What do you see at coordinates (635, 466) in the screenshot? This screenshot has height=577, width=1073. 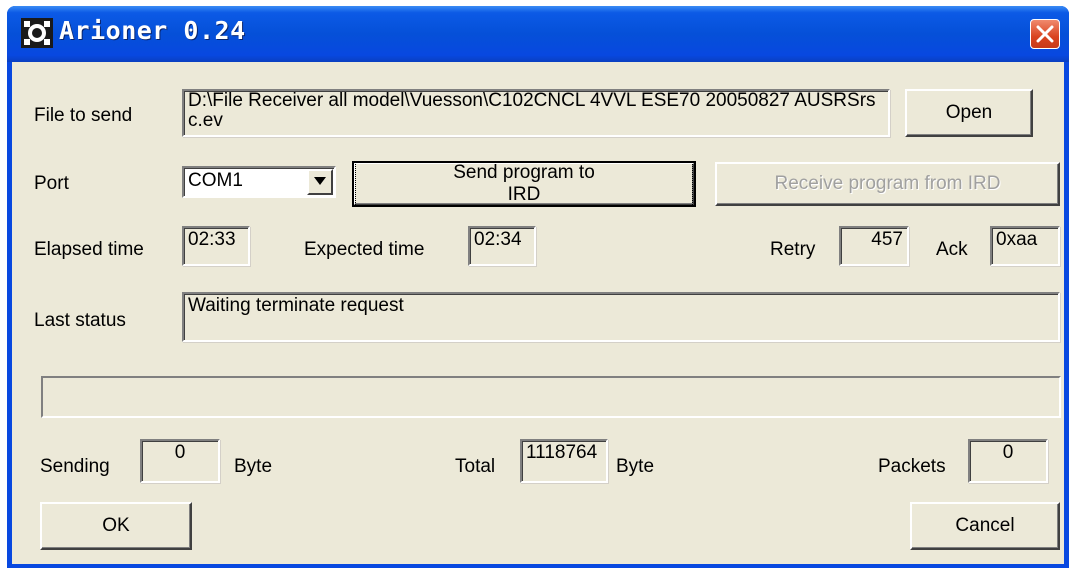 I see `total-unit: Byte` at bounding box center [635, 466].